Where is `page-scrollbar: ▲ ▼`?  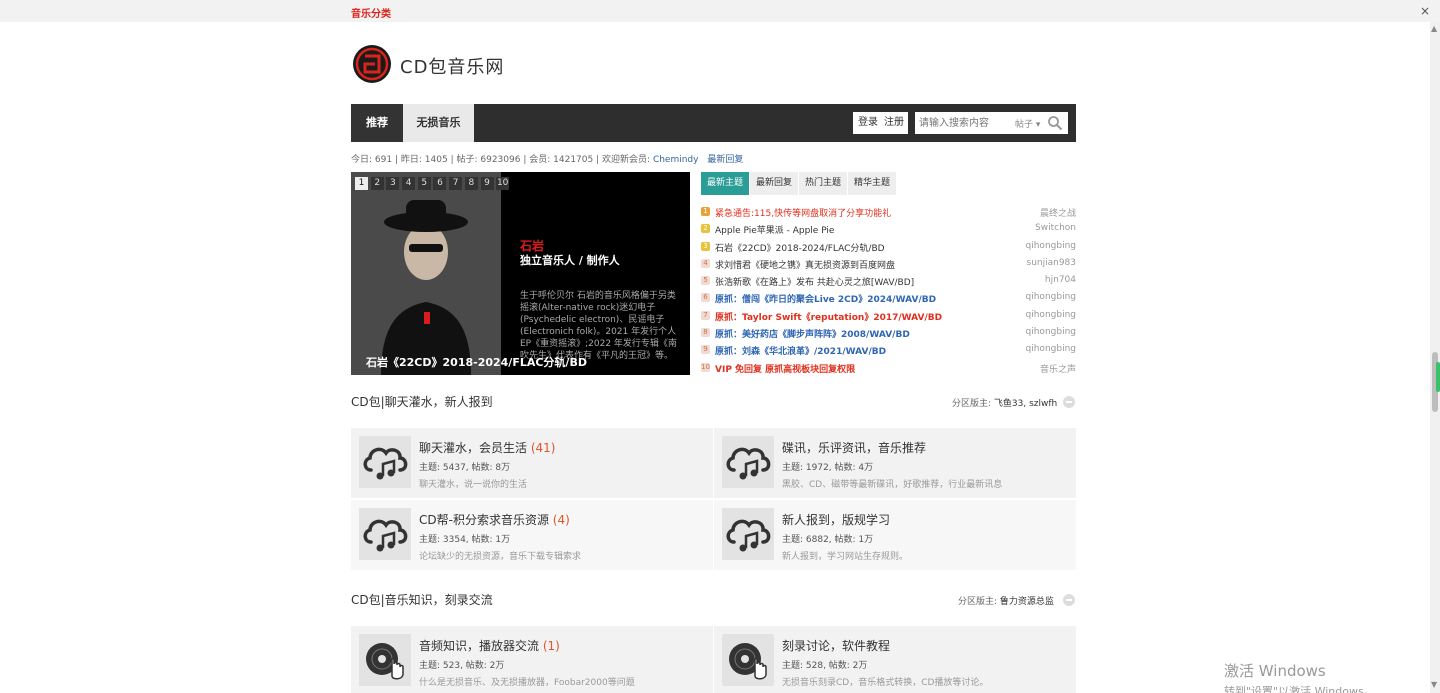
page-scrollbar: ▲ ▼ is located at coordinates (1435, 357).